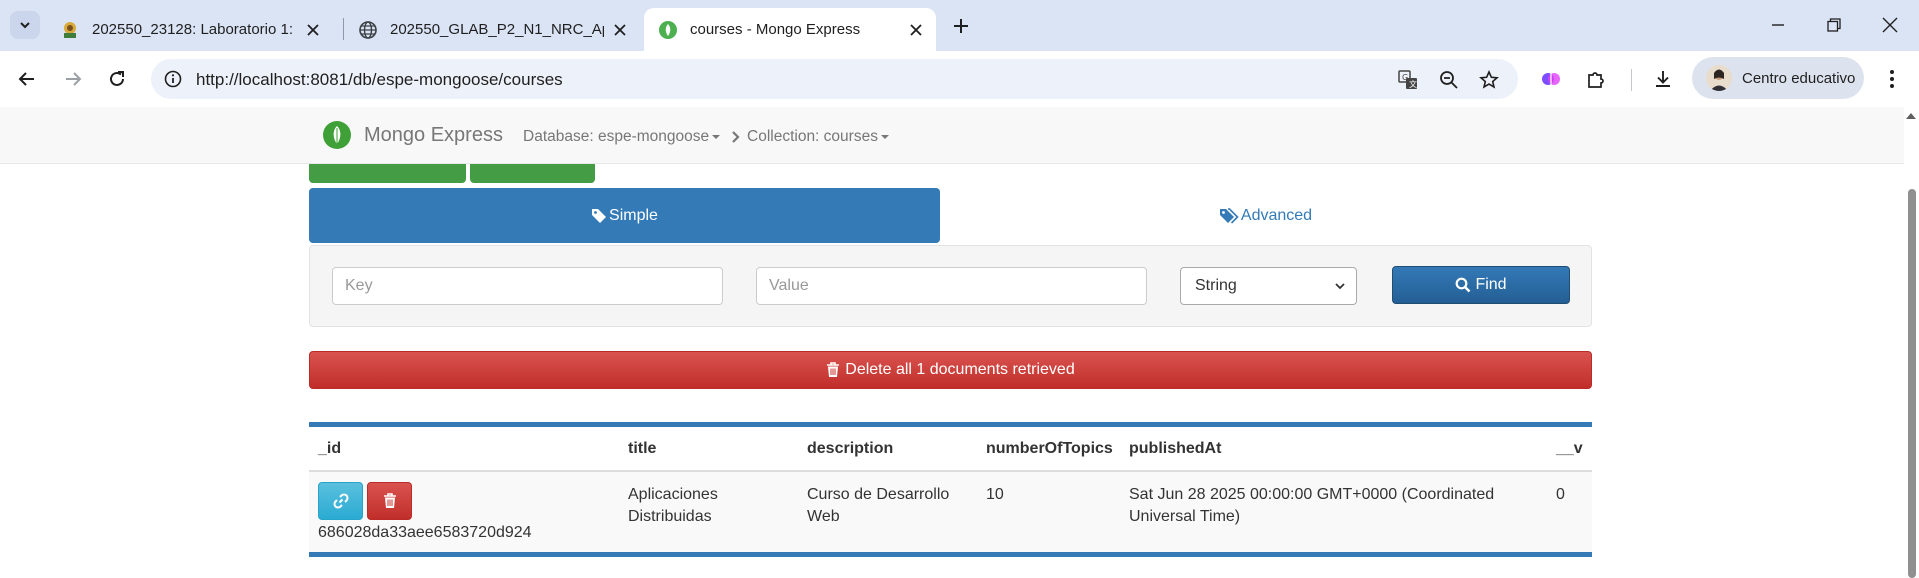 The height and width of the screenshot is (578, 1919). Describe the element at coordinates (1911, 116) in the screenshot. I see `scroll-up-arrow-icon` at that location.